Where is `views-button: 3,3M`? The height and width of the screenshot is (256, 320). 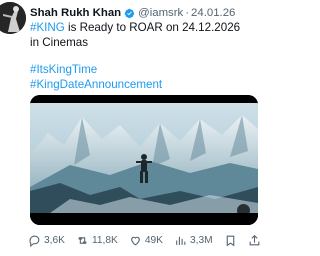 views-button: 3,3M is located at coordinates (193, 240).